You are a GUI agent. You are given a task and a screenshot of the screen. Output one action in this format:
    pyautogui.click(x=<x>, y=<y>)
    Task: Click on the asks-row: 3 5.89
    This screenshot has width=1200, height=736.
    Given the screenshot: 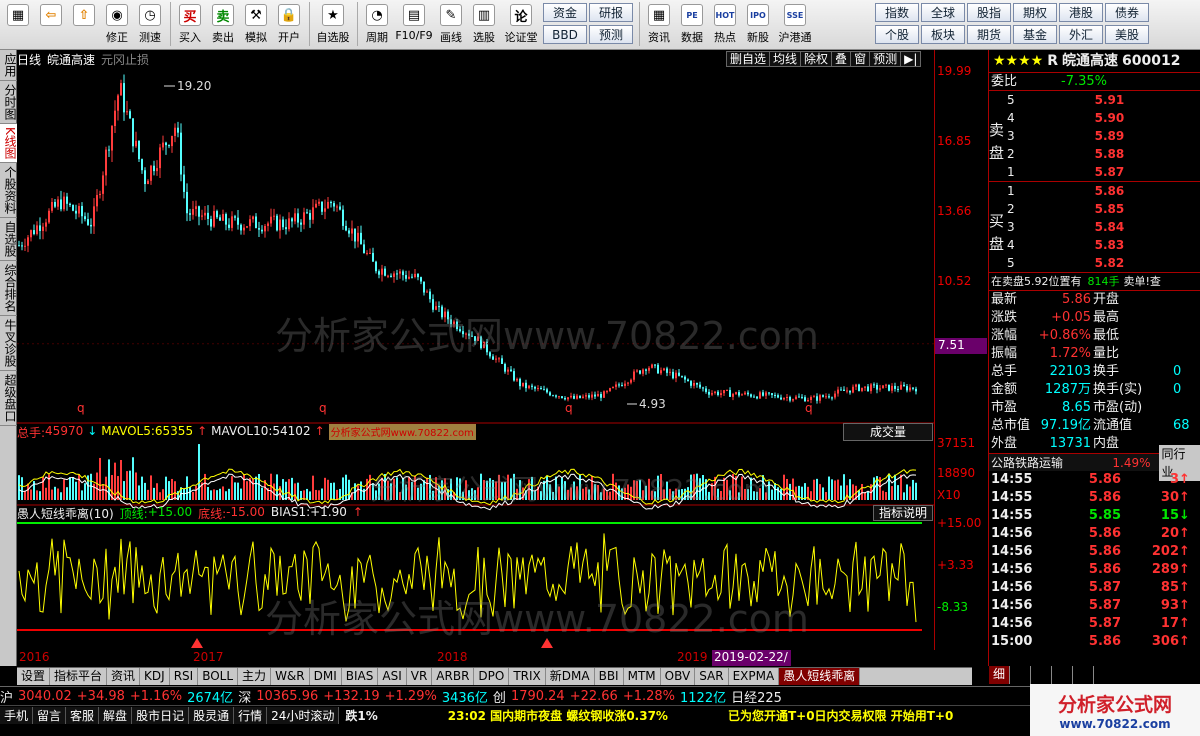 What is the action you would take?
    pyautogui.click(x=1103, y=136)
    